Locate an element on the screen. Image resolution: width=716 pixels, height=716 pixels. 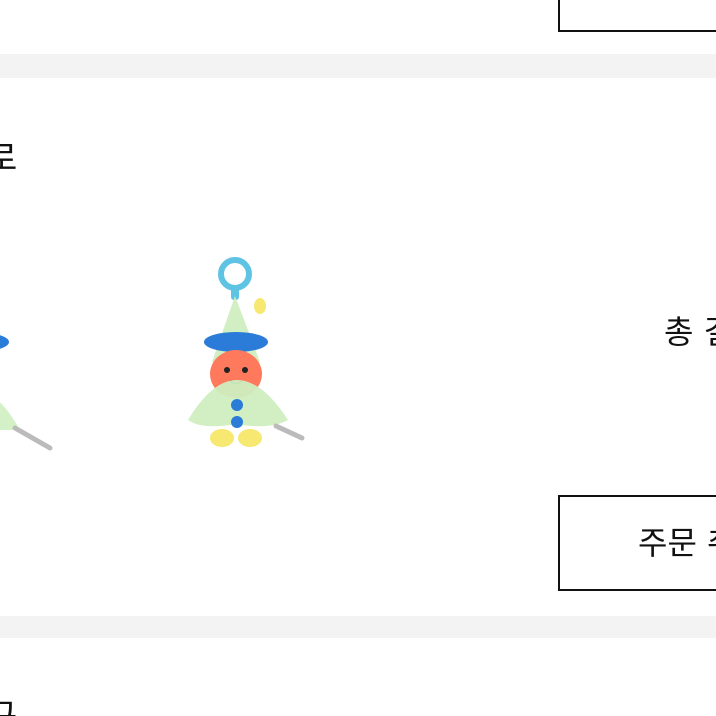
order-card-title: 로 is located at coordinates (9, 159).